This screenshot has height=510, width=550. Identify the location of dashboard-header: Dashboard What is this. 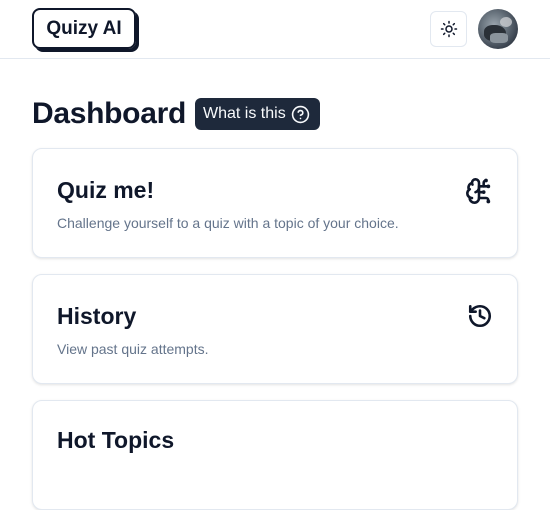
(176, 114).